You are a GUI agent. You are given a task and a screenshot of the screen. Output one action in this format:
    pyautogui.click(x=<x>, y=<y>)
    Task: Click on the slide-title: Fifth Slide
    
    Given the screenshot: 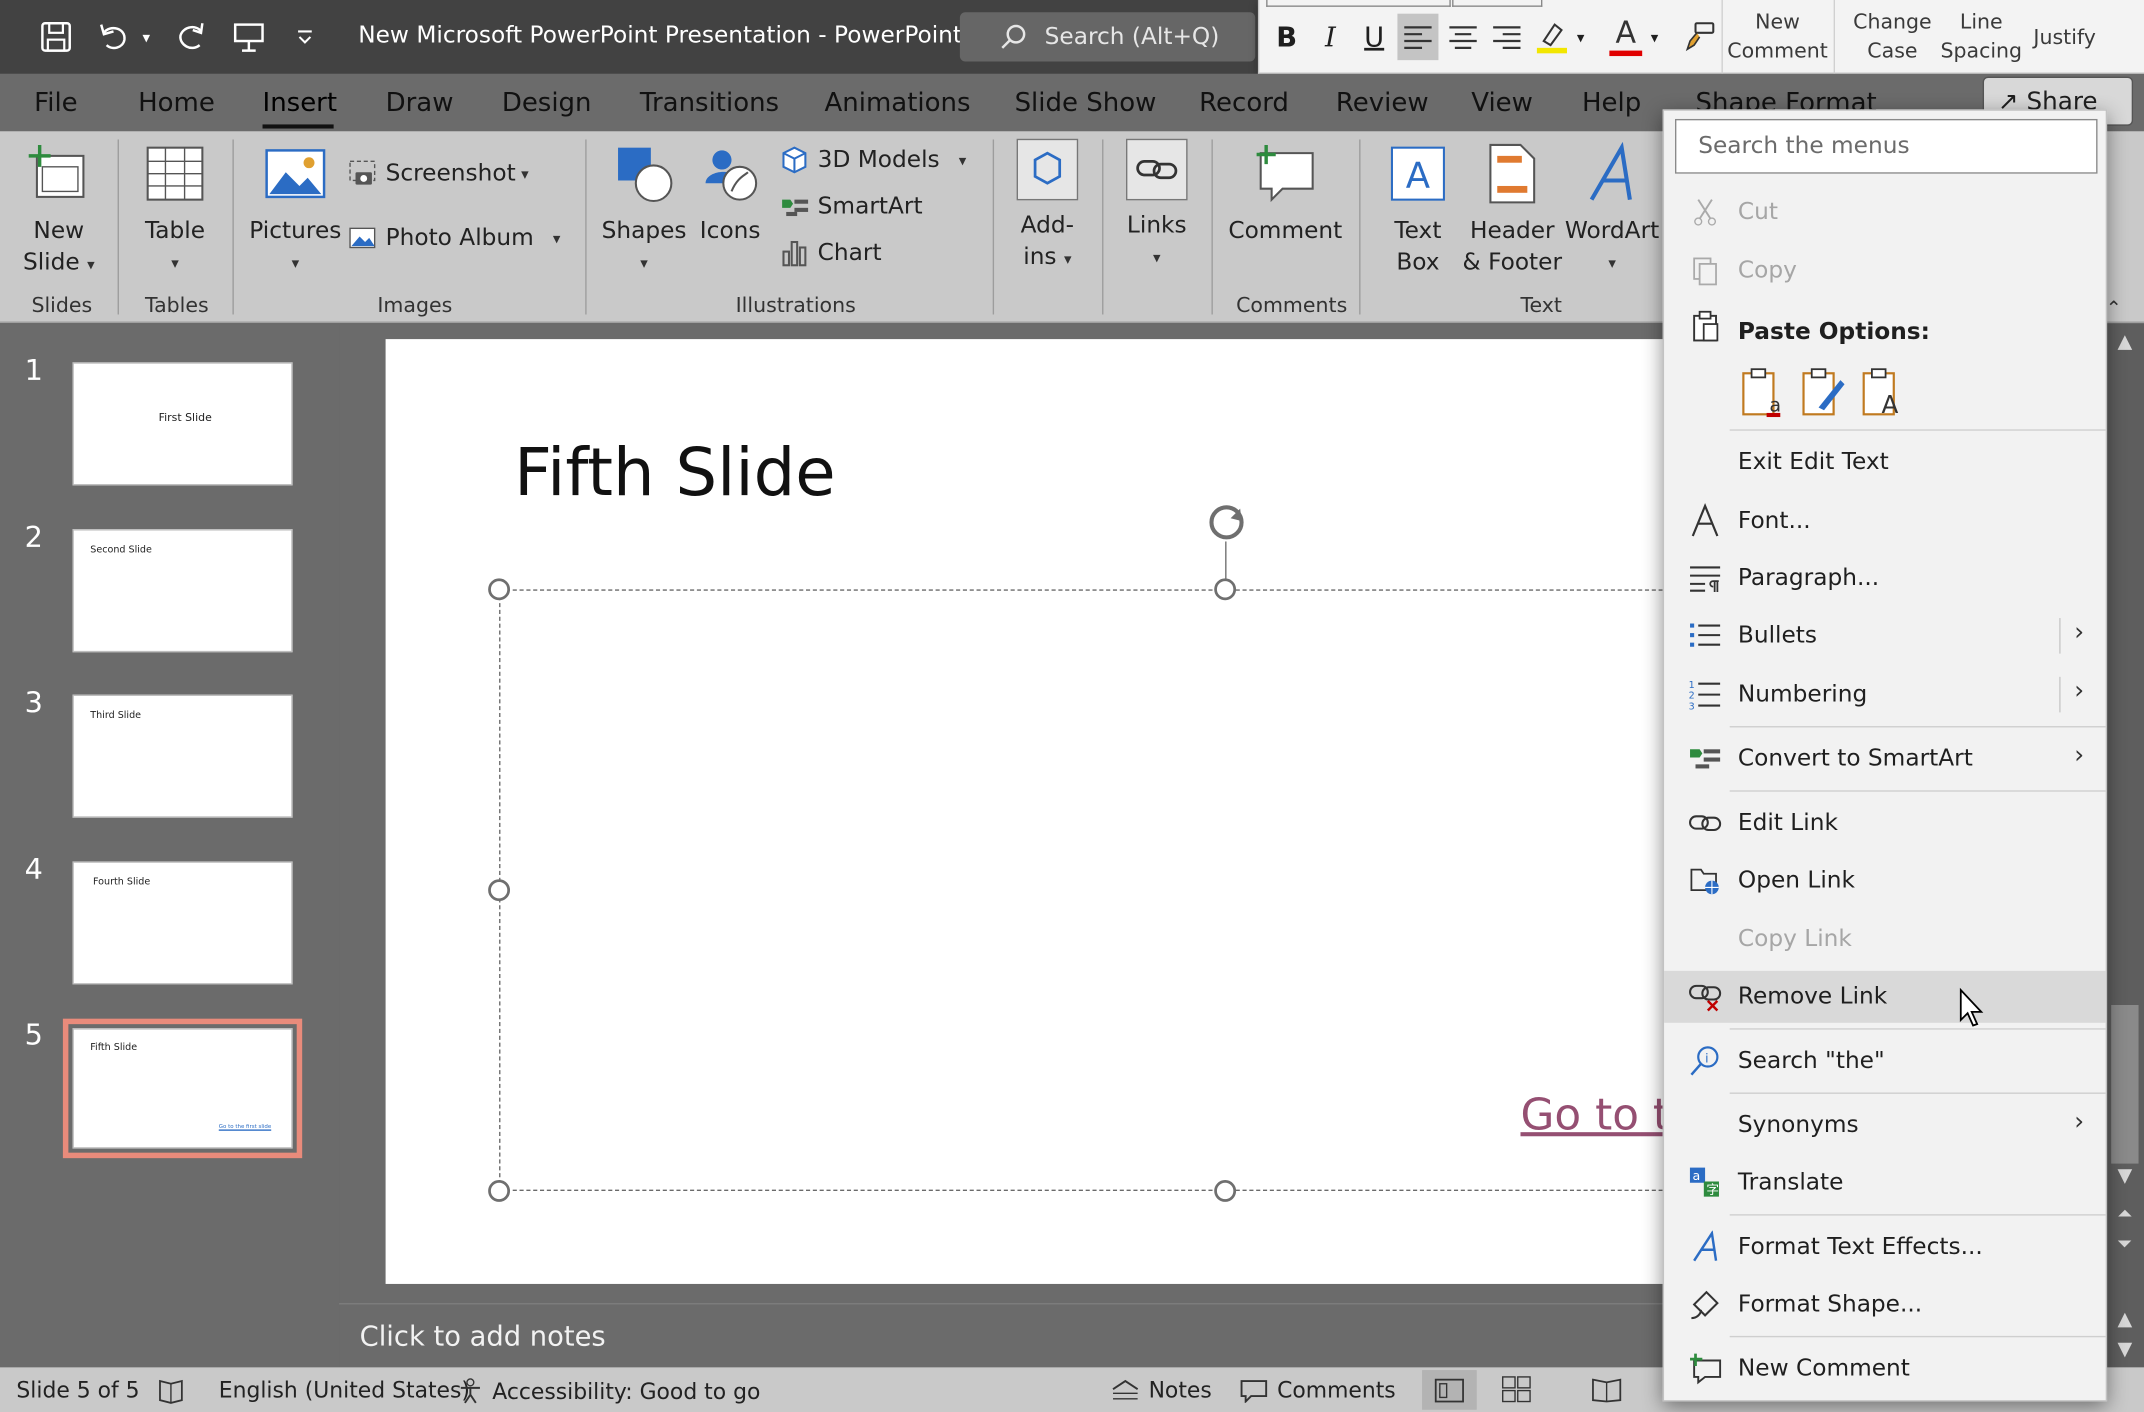 What is the action you would take?
    pyautogui.click(x=675, y=473)
    